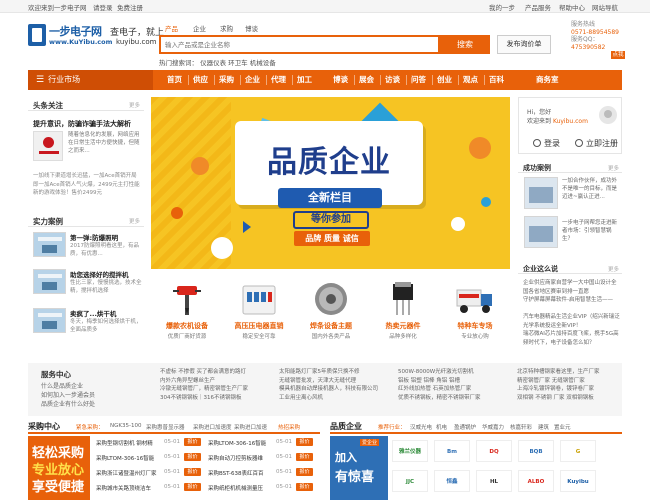 The height and width of the screenshot is (500, 650). I want to click on search-button: 搜索, so click(465, 44).